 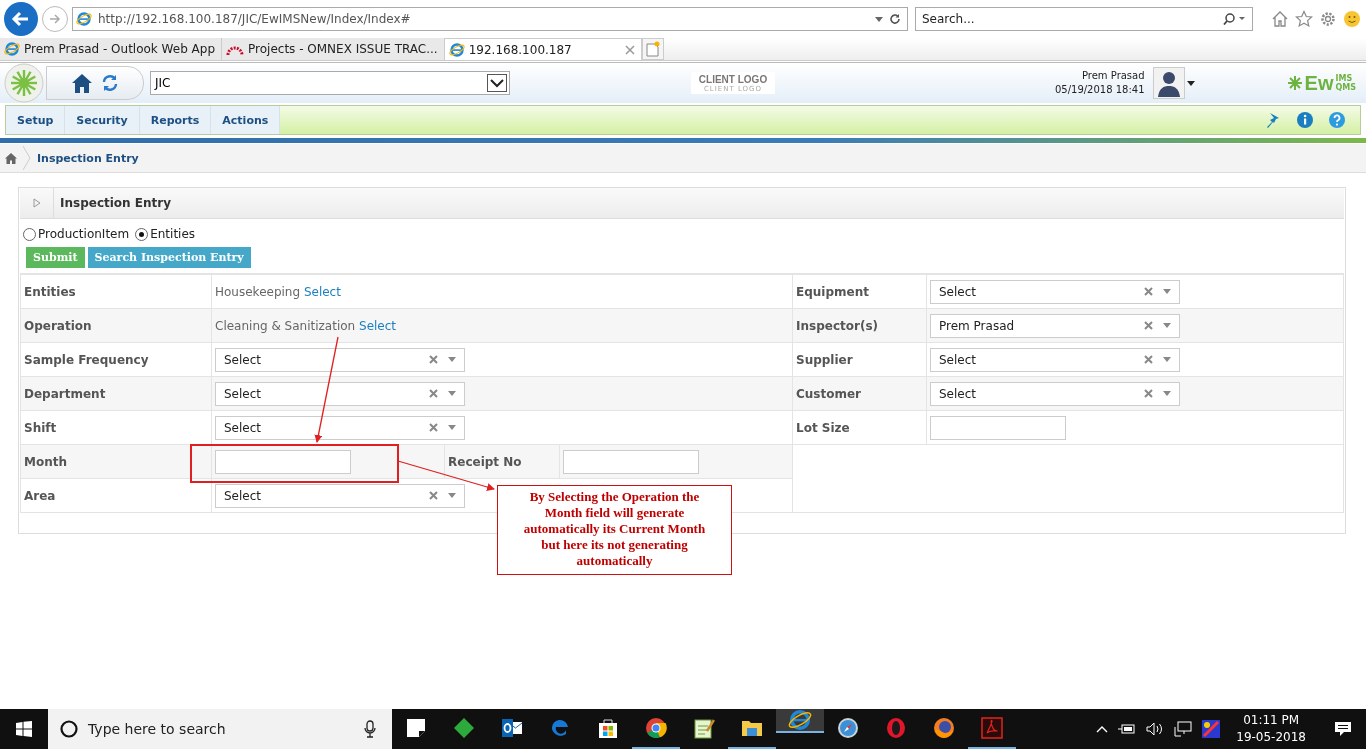 I want to click on sunburst-logo, so click(x=24, y=83).